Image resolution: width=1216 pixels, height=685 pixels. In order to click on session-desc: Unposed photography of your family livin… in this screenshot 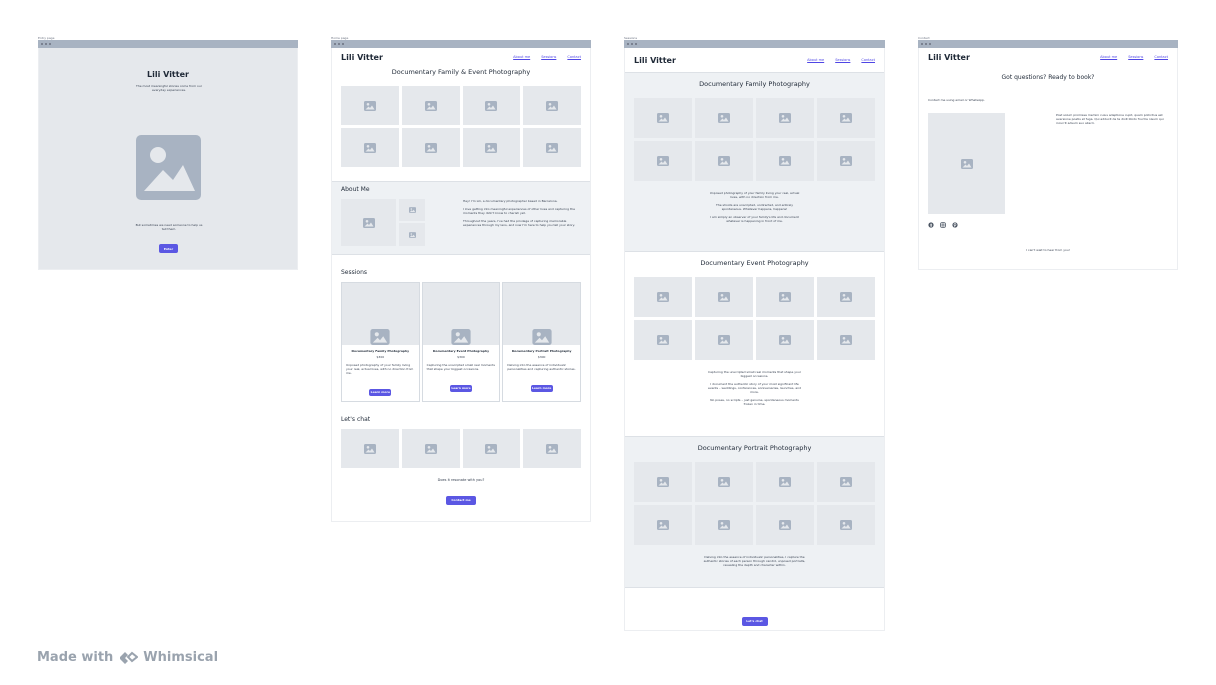, I will do `click(380, 369)`.